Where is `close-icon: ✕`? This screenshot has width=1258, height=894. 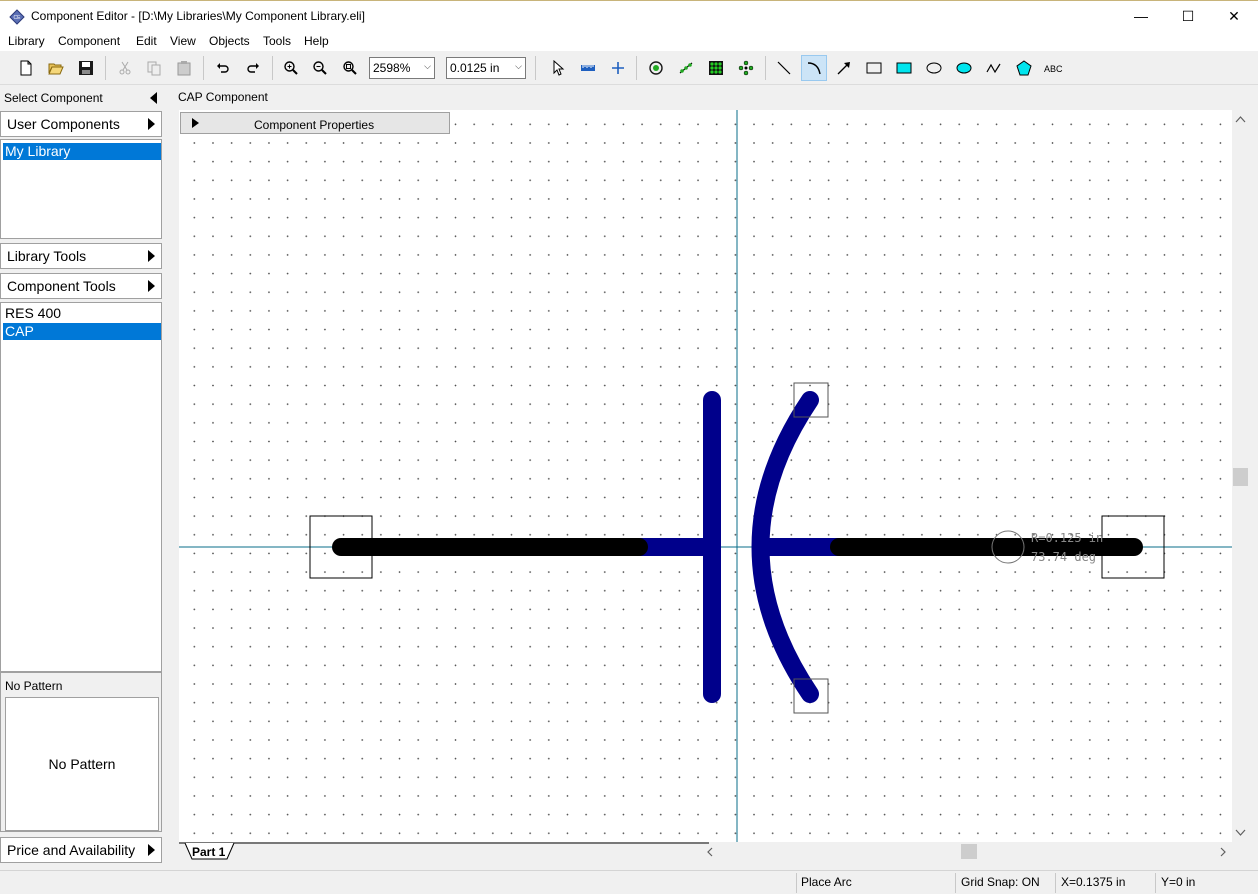
close-icon: ✕ is located at coordinates (1234, 15).